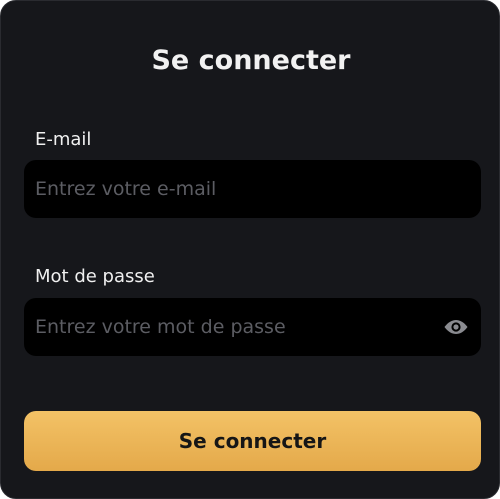 This screenshot has width=500, height=499. I want to click on login-button: Se connecter, so click(252, 441).